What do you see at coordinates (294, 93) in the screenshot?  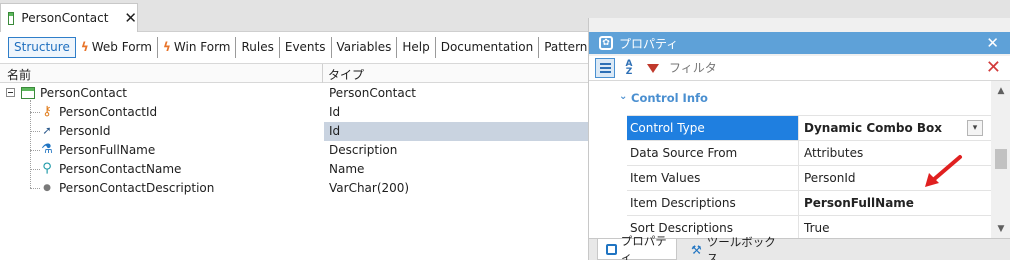 I see `tree-row-root: PersonContact PersonContact` at bounding box center [294, 93].